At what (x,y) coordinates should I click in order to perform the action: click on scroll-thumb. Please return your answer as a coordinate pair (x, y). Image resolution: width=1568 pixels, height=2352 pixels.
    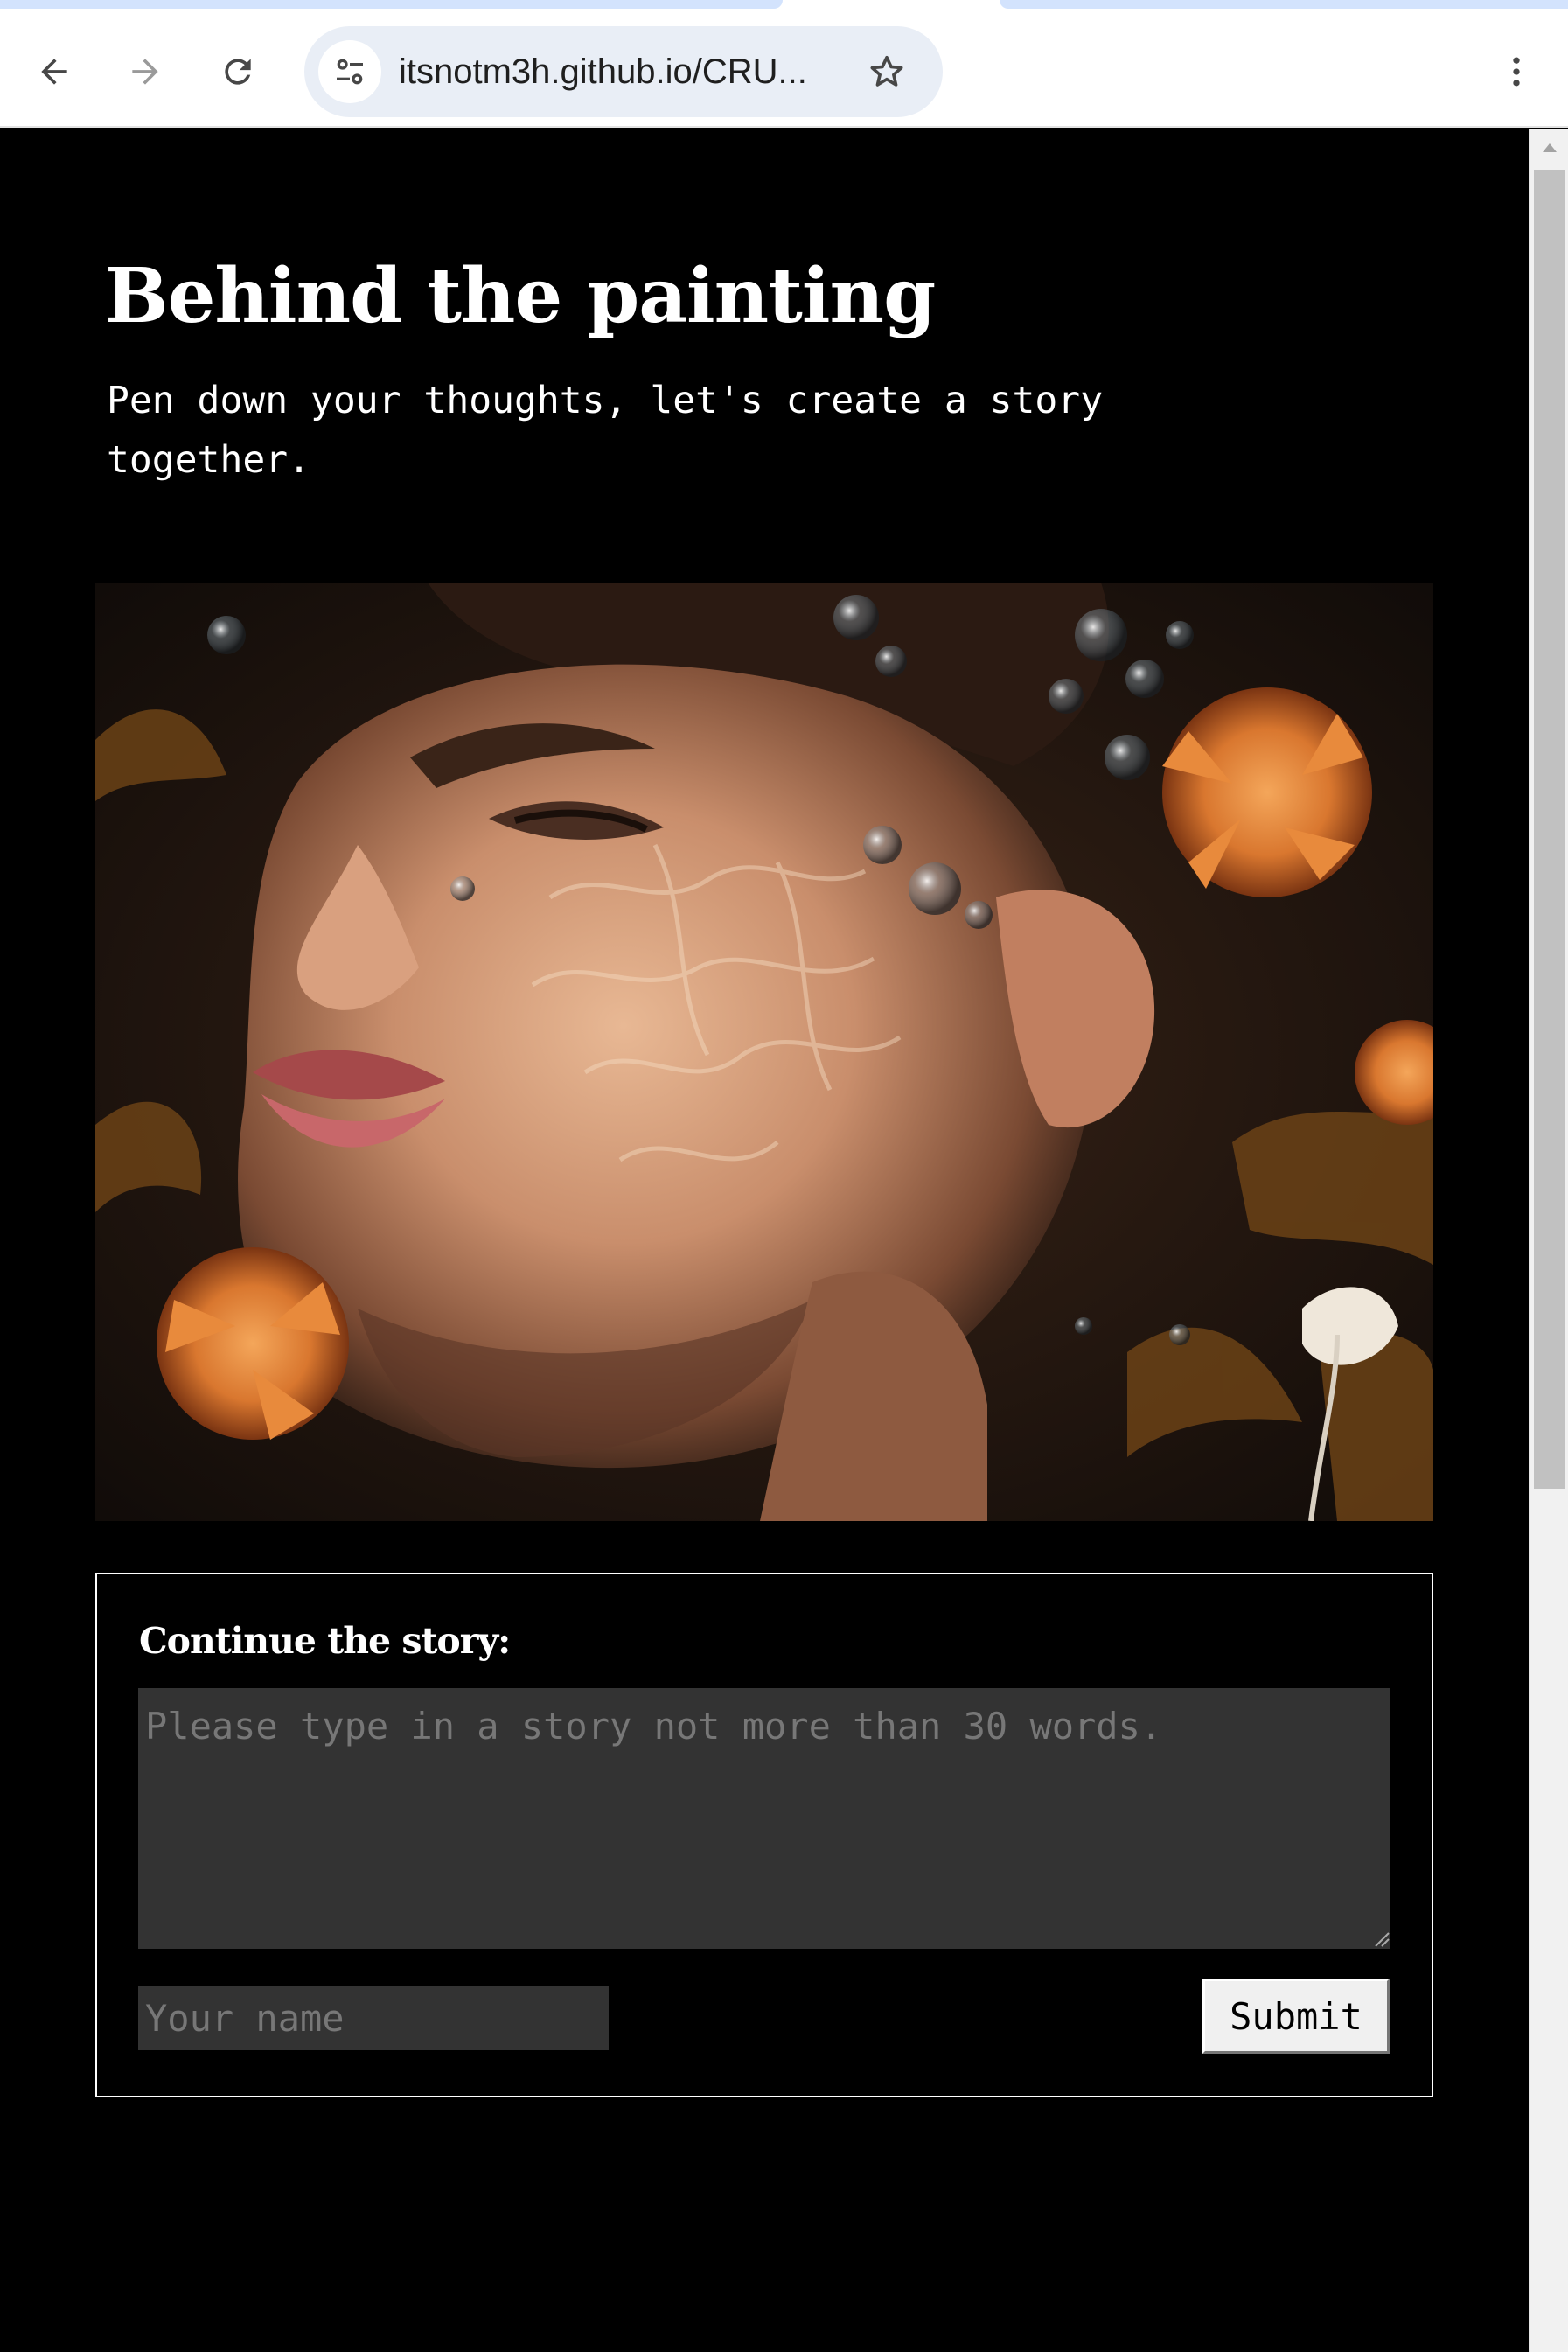
    Looking at the image, I should click on (1549, 830).